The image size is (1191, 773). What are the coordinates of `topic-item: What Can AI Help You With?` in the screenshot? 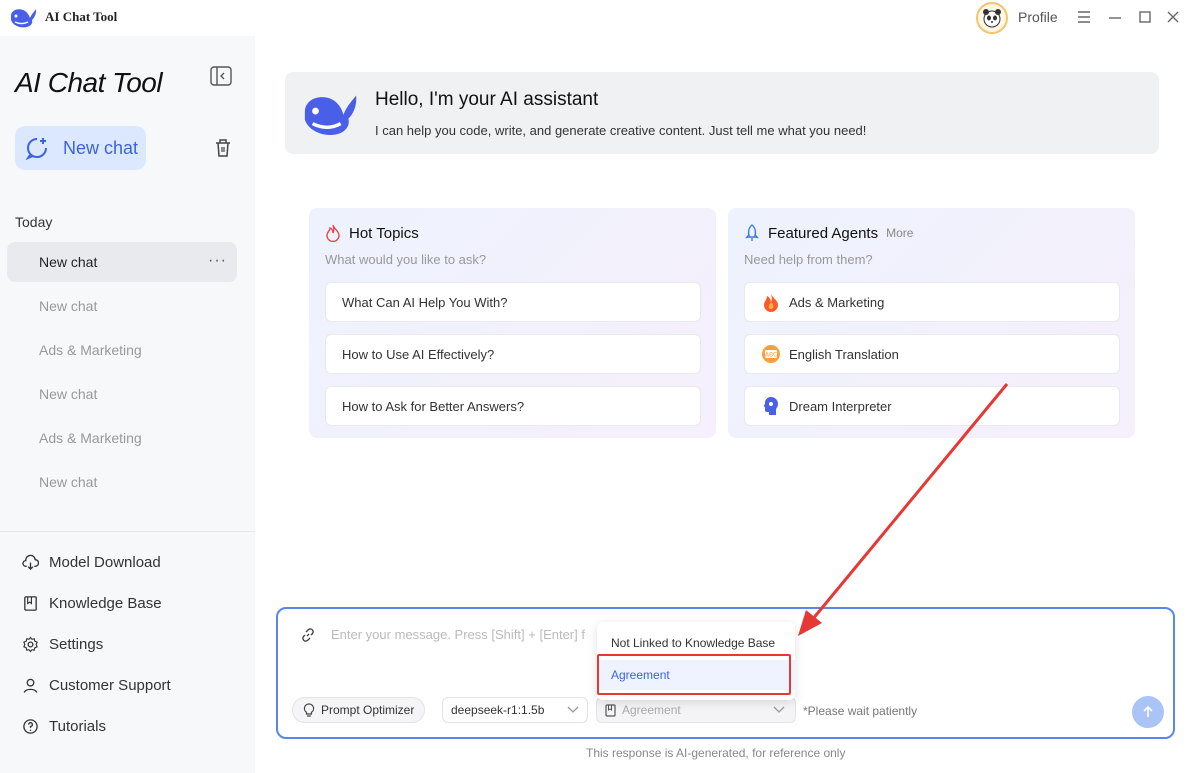 It's located at (513, 302).